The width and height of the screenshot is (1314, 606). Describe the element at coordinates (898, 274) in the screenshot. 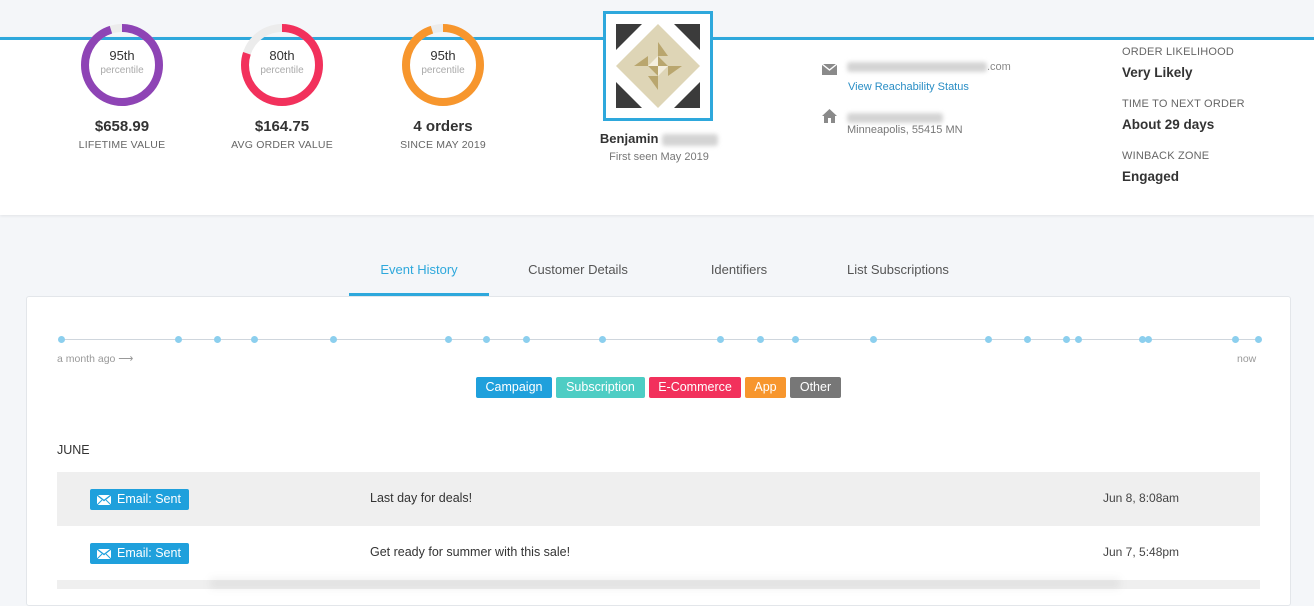

I see `tab-list-subscriptions: List Subscriptions` at that location.